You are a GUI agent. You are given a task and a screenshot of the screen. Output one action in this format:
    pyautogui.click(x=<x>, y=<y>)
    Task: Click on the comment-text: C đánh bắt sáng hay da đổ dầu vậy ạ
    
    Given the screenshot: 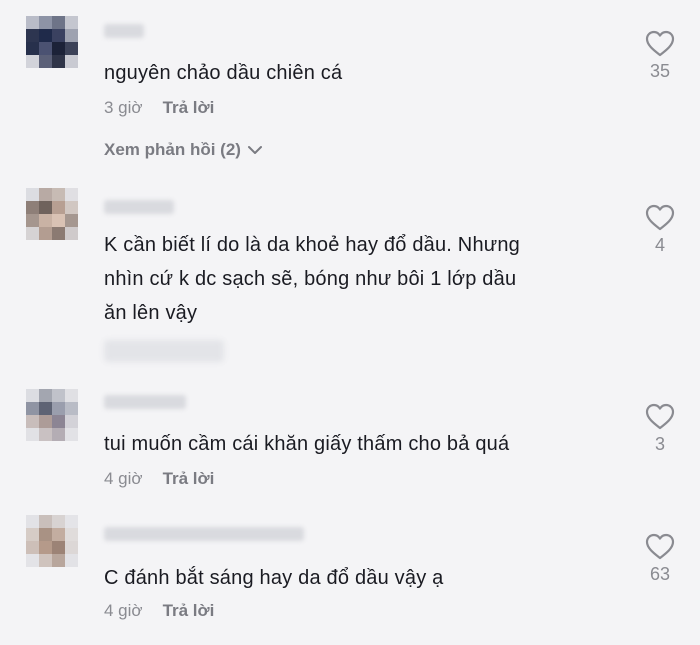 What is the action you would take?
    pyautogui.click(x=364, y=578)
    